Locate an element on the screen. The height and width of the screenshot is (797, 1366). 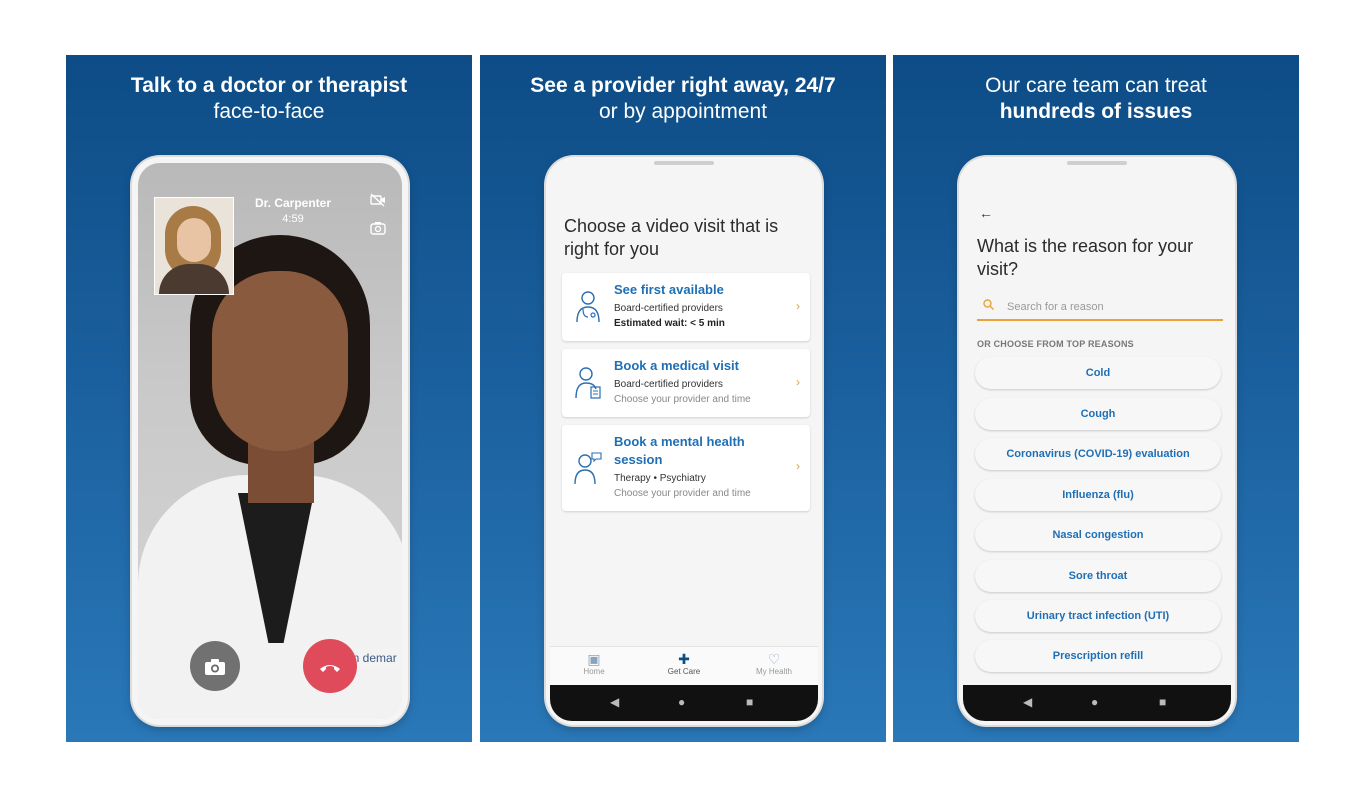
doctor-name: Dr. Carpenter is located at coordinates (293, 203).